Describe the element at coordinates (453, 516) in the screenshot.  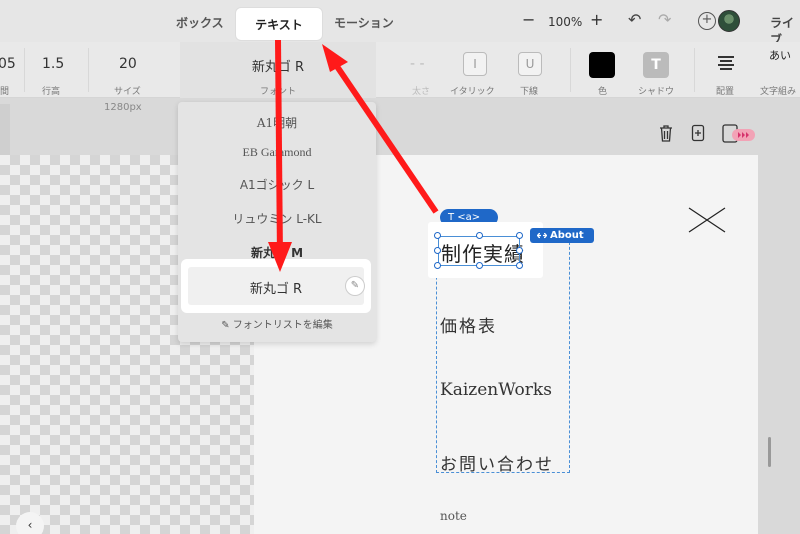
I see `menu-item-note: note` at that location.